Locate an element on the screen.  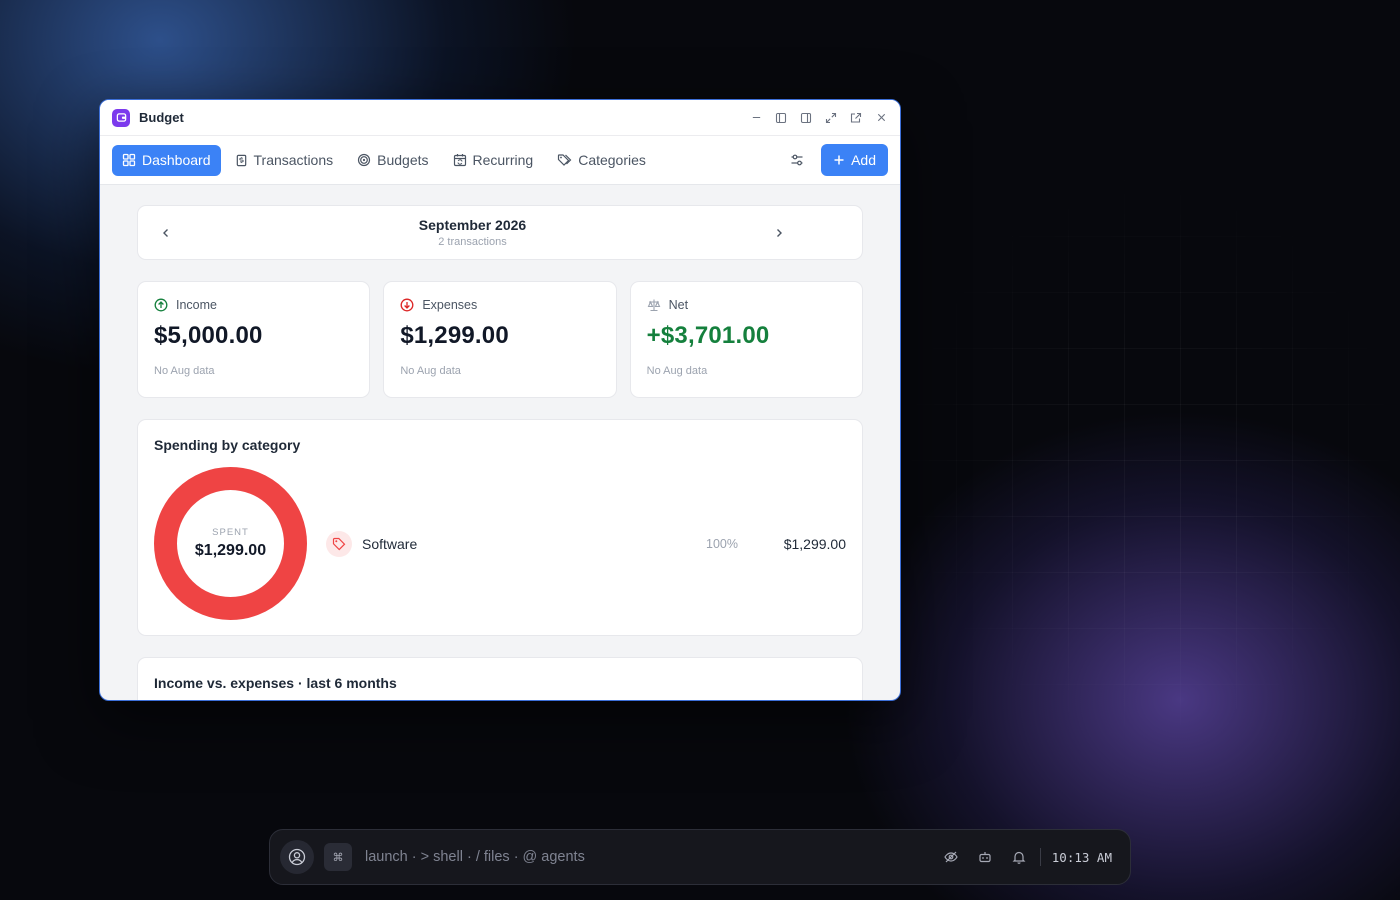
section-title: Income vs. expenses · last 6 months is located at coordinates (275, 683).